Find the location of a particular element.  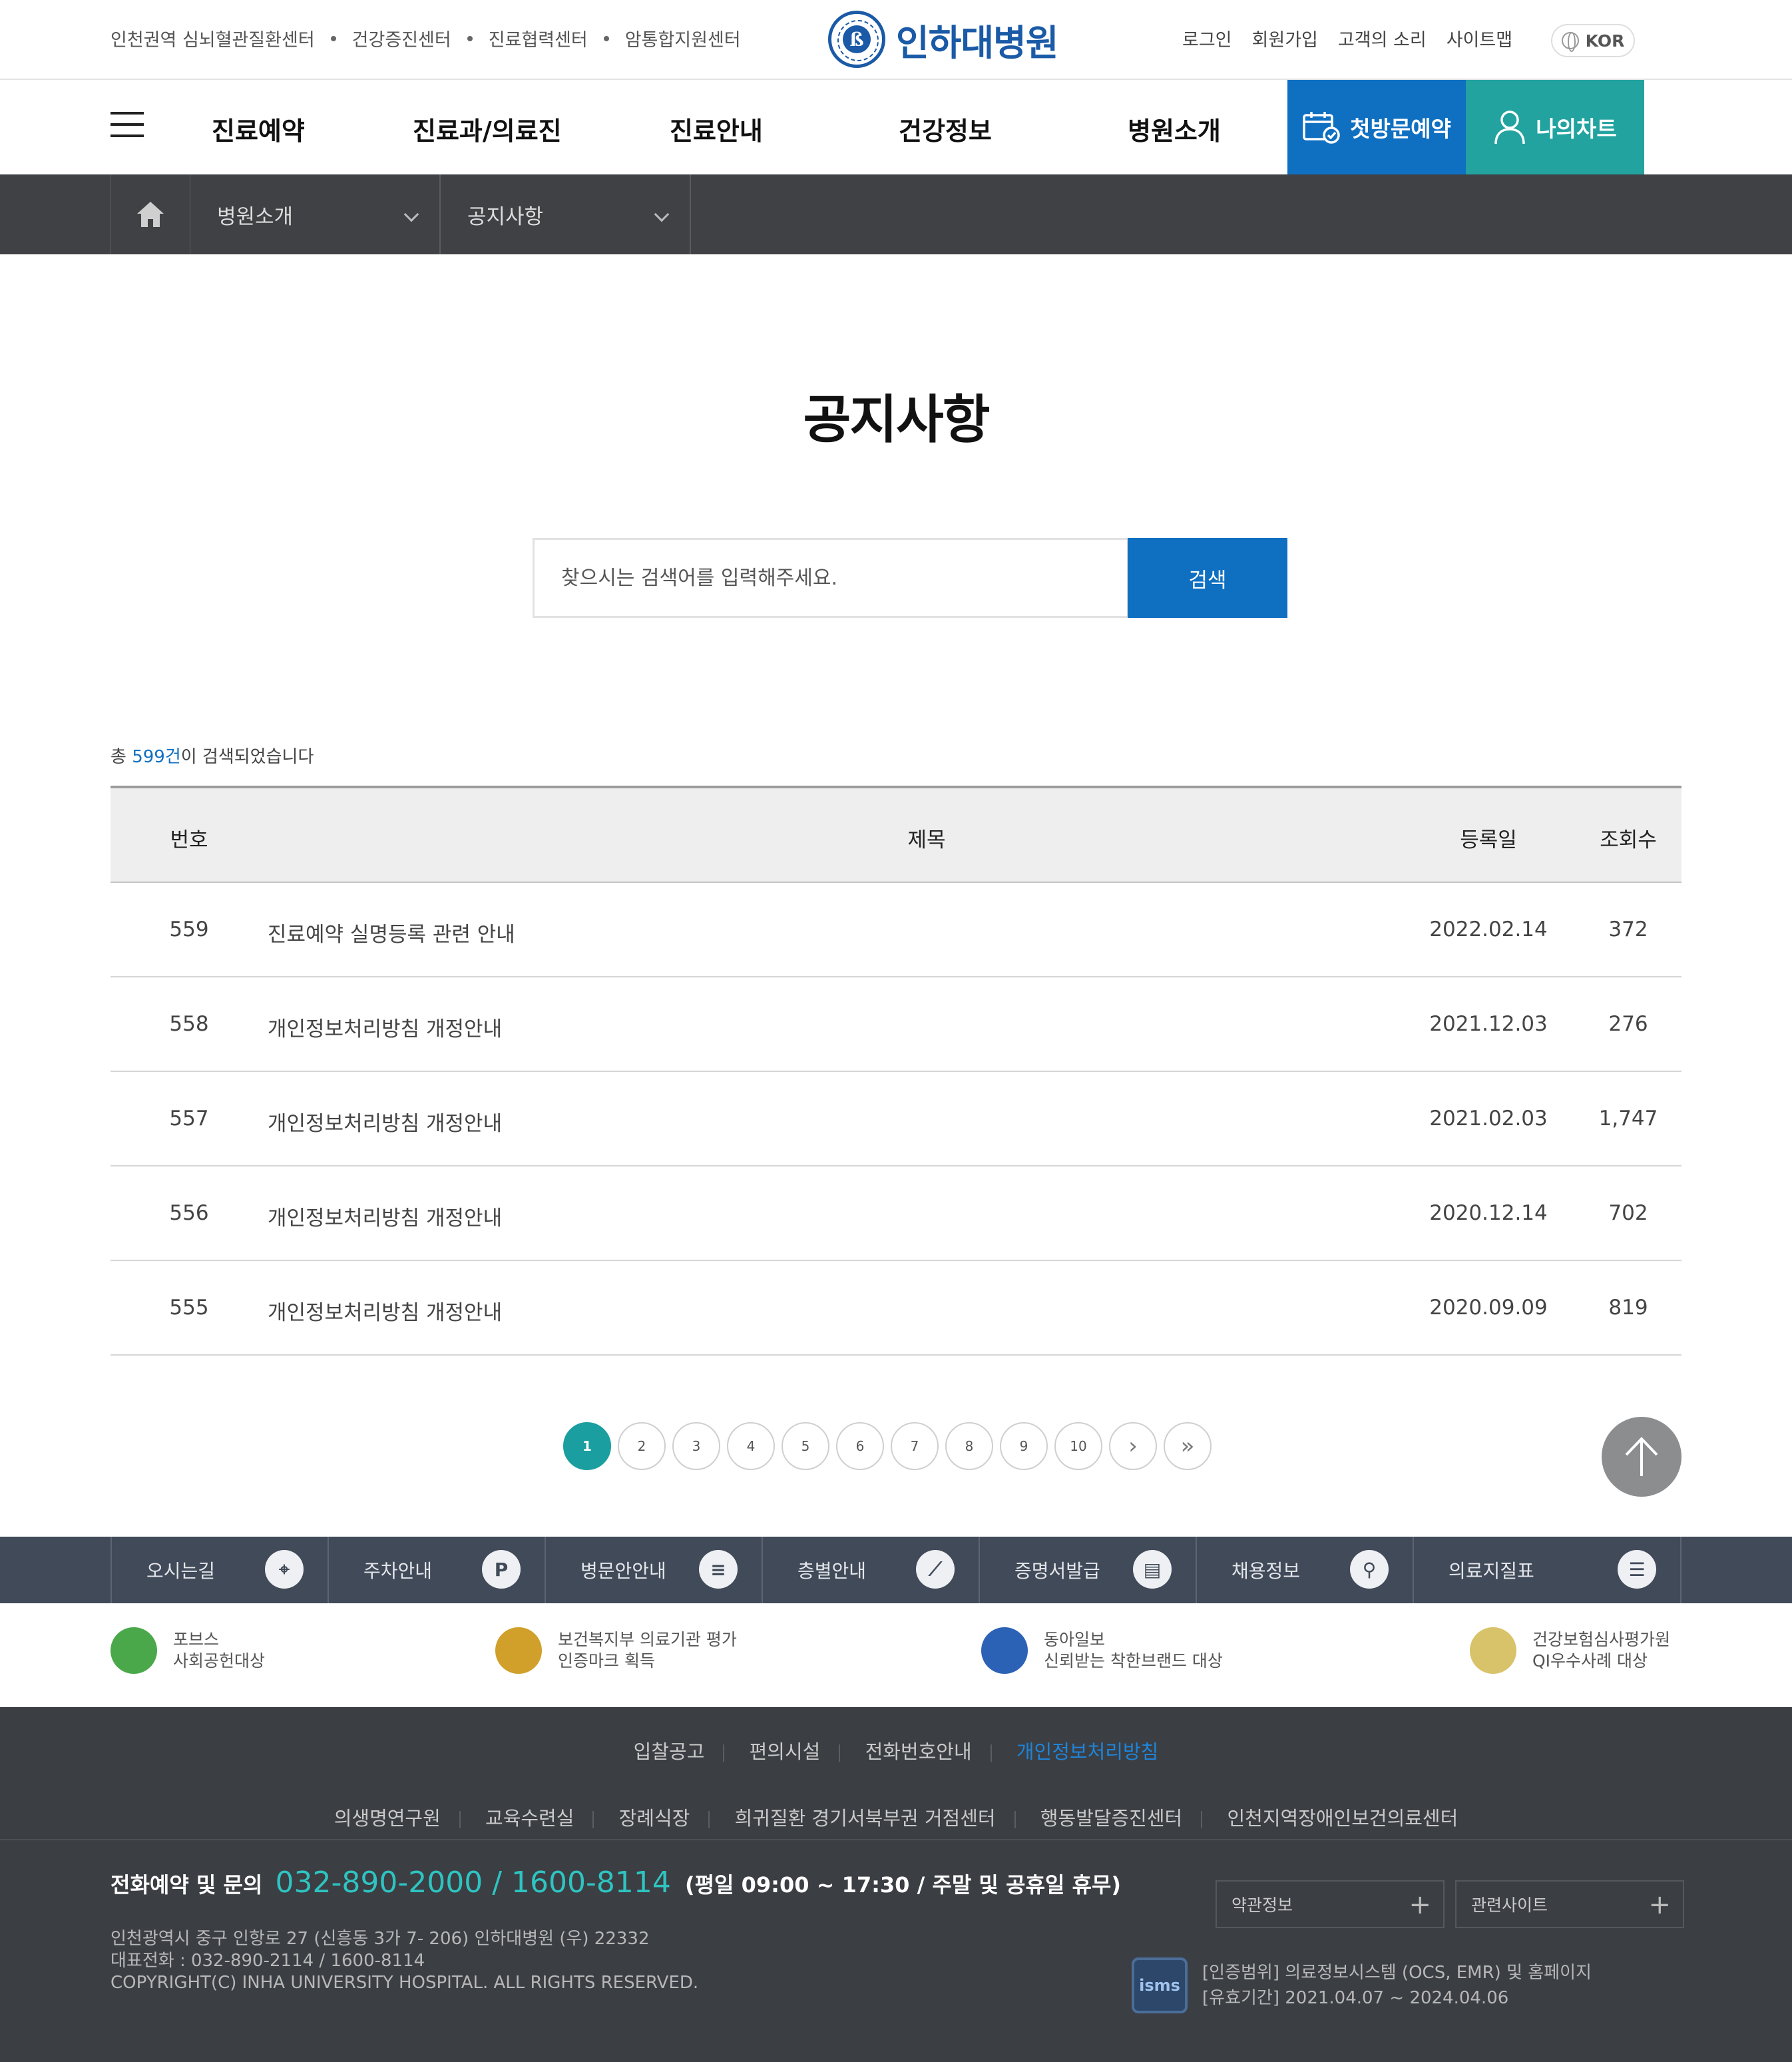

nav-reservation: 진료예약 is located at coordinates (258, 129).